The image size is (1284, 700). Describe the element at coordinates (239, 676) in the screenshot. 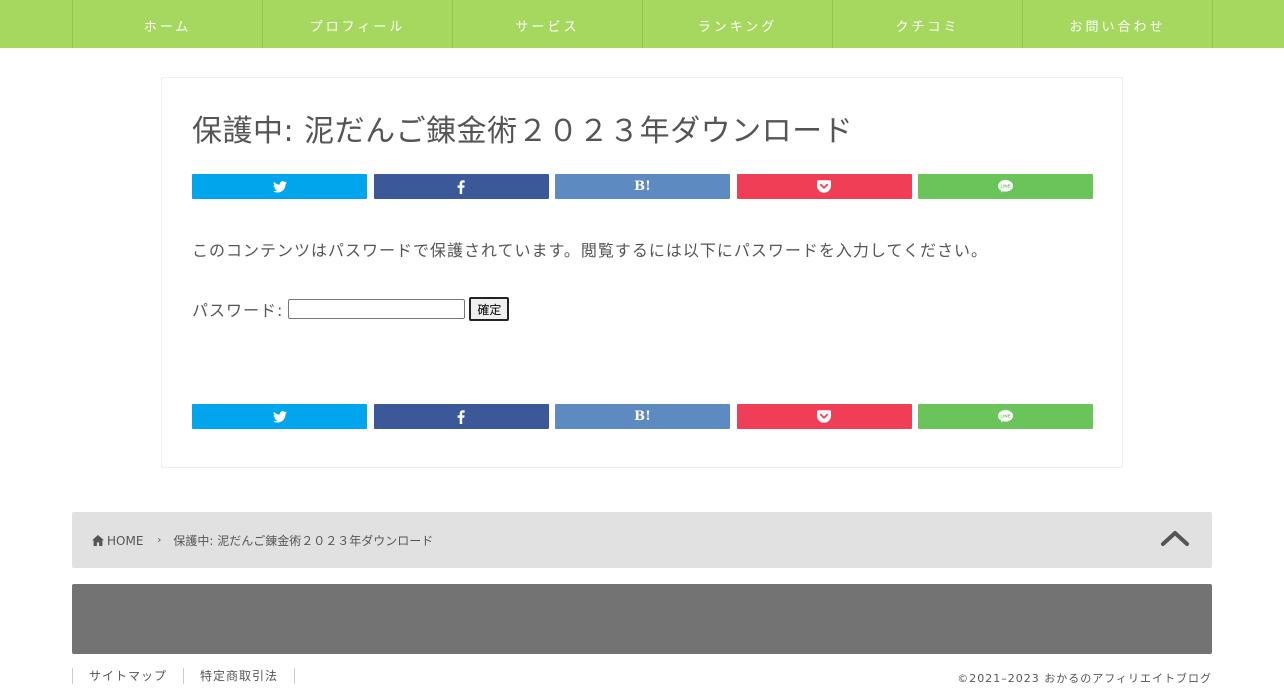

I see `footer-link-legal: 特定商取引法` at that location.